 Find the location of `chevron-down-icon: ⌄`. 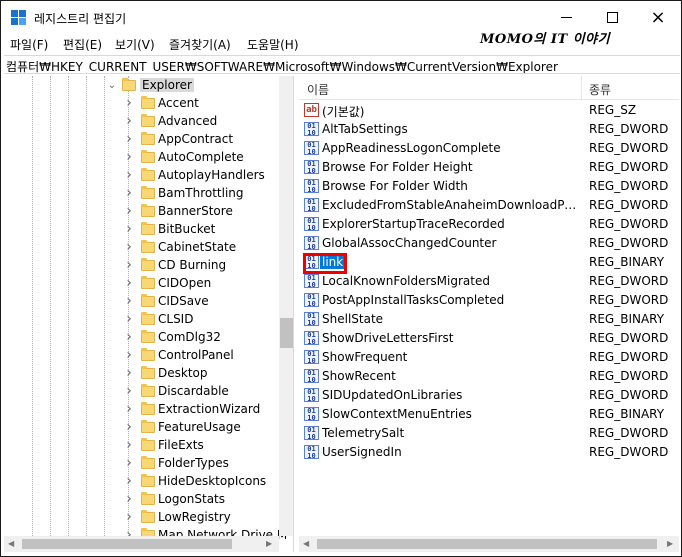

chevron-down-icon: ⌄ is located at coordinates (112, 85).